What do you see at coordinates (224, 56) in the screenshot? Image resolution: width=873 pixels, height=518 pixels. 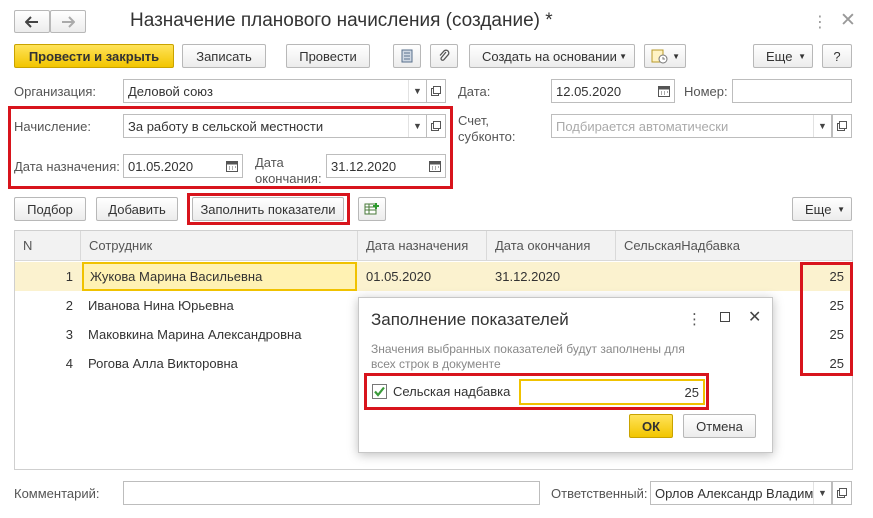 I see `save-button: Записать` at bounding box center [224, 56].